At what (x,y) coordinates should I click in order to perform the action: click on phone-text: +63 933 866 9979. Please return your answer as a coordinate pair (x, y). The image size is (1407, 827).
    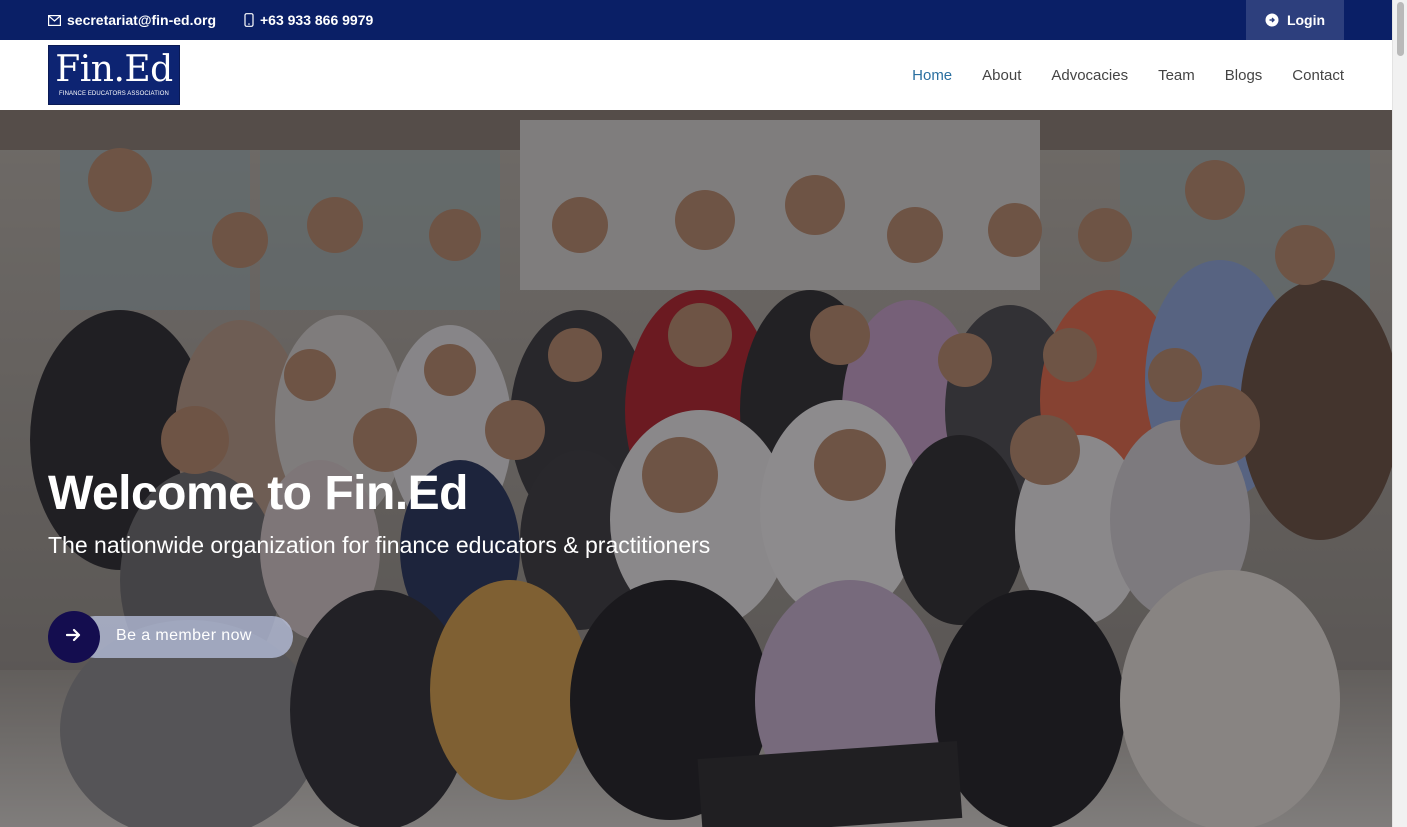
    Looking at the image, I should click on (317, 20).